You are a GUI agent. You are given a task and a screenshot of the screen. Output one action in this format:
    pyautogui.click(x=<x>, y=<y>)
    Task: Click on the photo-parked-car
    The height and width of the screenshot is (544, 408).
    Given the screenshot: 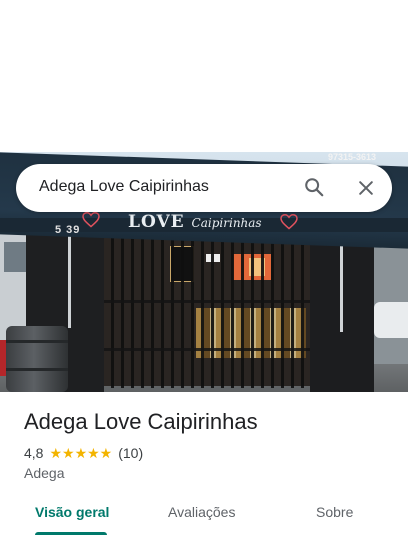 What is the action you would take?
    pyautogui.click(x=391, y=320)
    